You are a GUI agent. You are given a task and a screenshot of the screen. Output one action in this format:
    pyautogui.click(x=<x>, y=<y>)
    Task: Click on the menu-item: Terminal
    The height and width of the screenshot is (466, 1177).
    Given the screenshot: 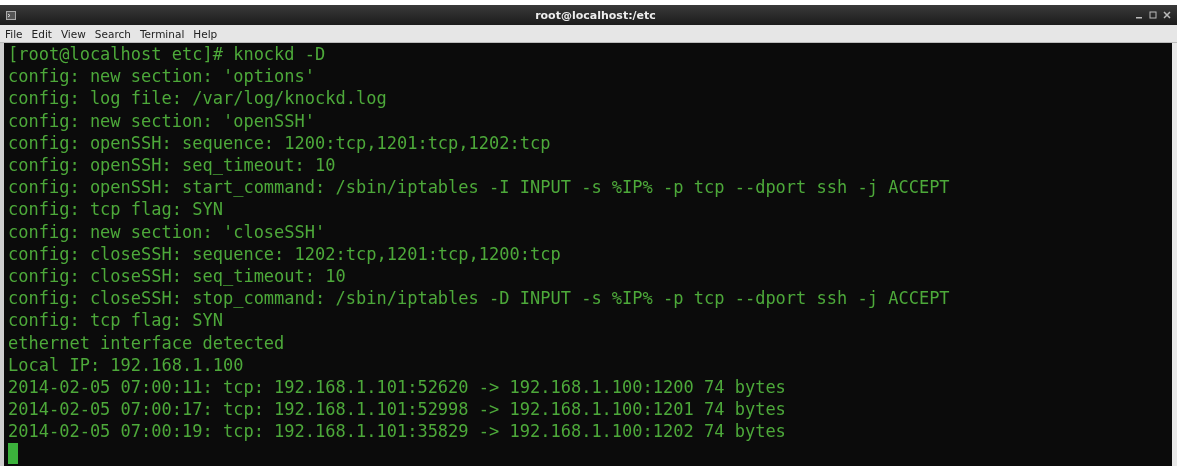 What is the action you would take?
    pyautogui.click(x=162, y=33)
    